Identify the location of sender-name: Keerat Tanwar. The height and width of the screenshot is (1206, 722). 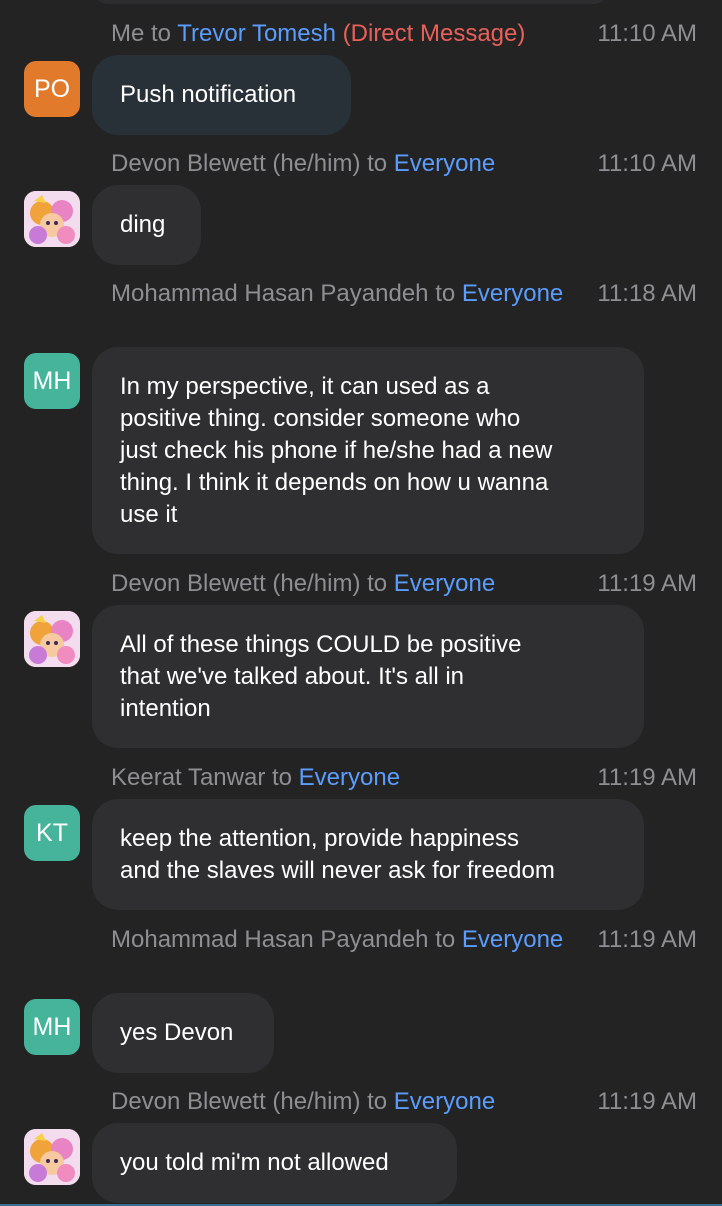
(188, 777).